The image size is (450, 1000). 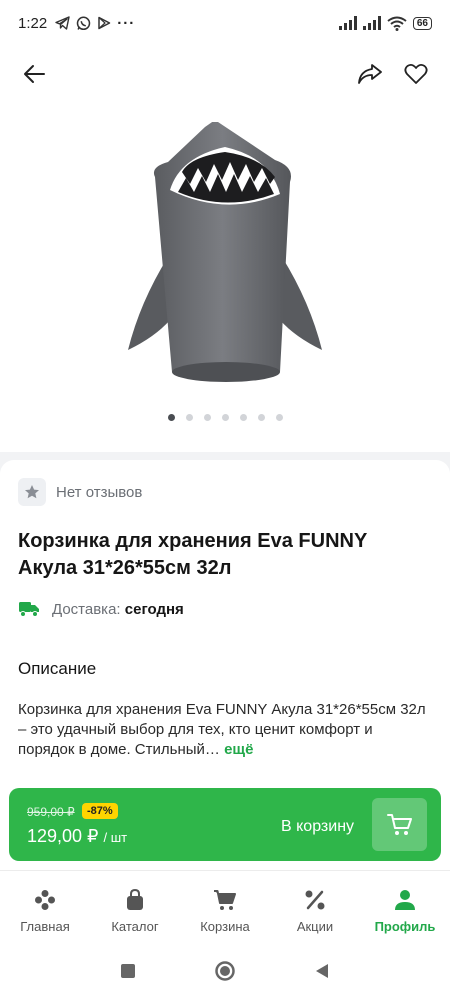 I want to click on reviews-label: Нет отзывов, so click(x=99, y=492).